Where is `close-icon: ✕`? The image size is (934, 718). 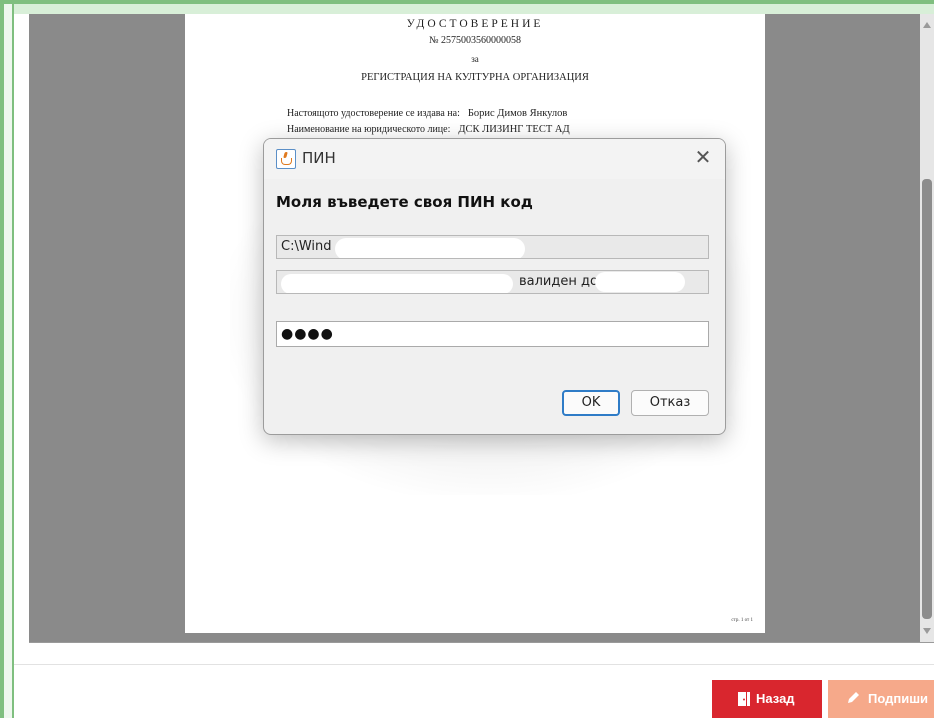 close-icon: ✕ is located at coordinates (703, 157).